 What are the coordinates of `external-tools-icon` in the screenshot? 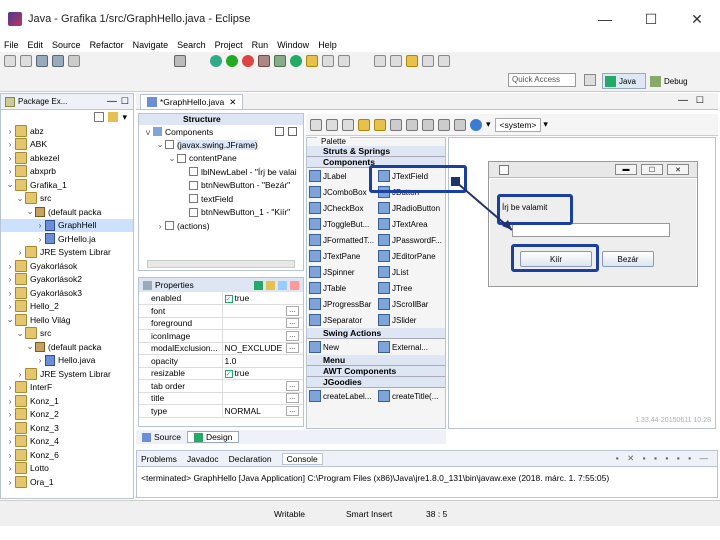 It's located at (248, 61).